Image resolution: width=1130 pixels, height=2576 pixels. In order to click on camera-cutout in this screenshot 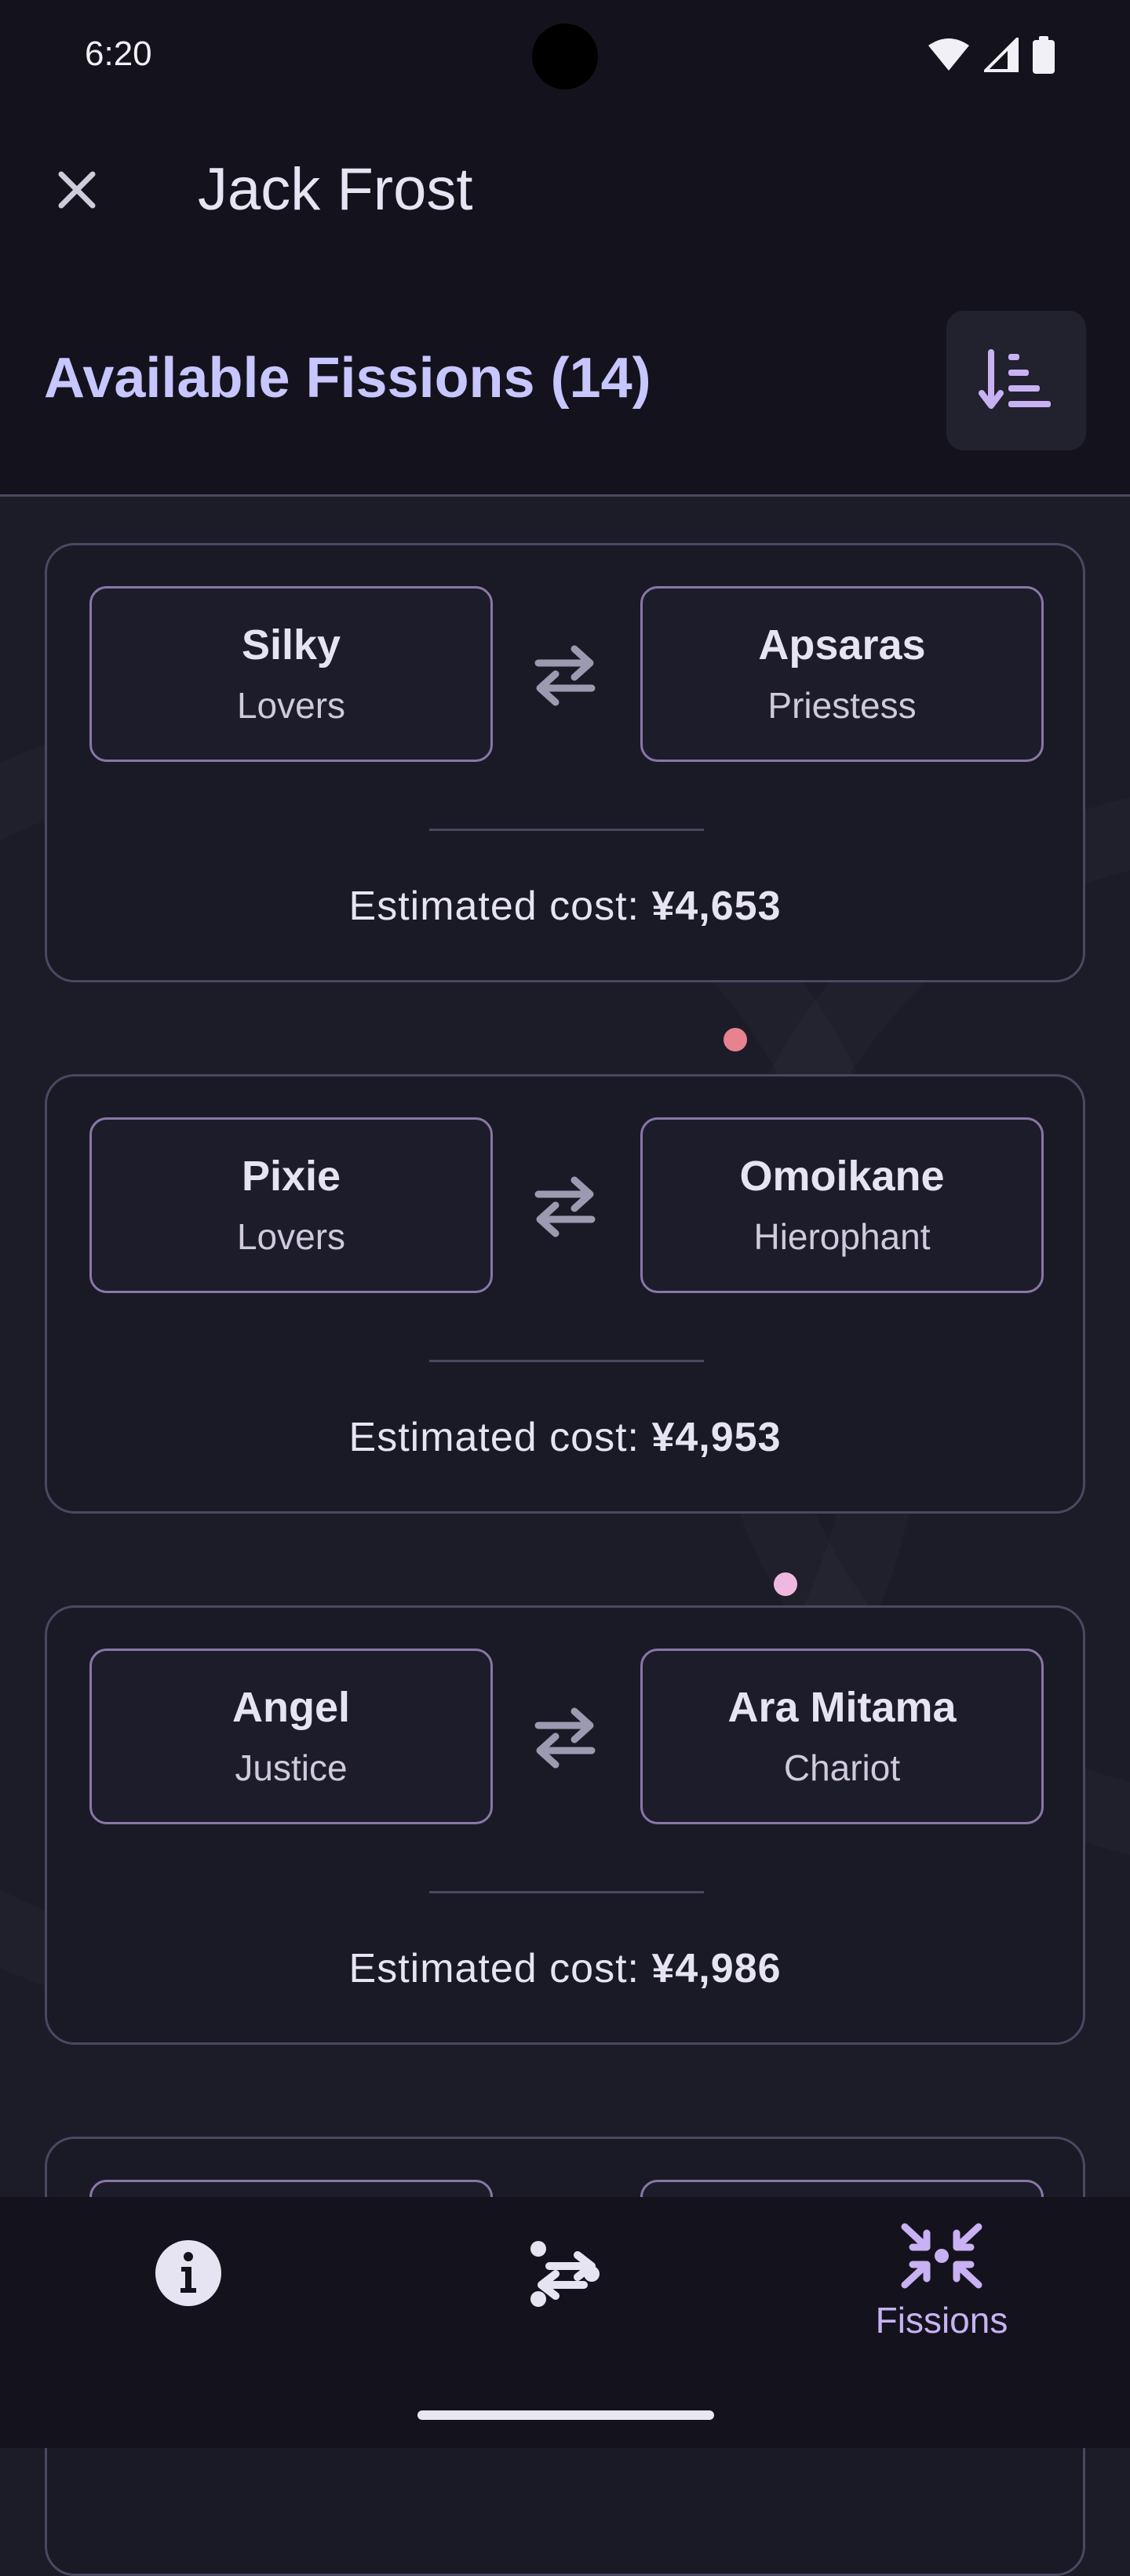, I will do `click(565, 56)`.